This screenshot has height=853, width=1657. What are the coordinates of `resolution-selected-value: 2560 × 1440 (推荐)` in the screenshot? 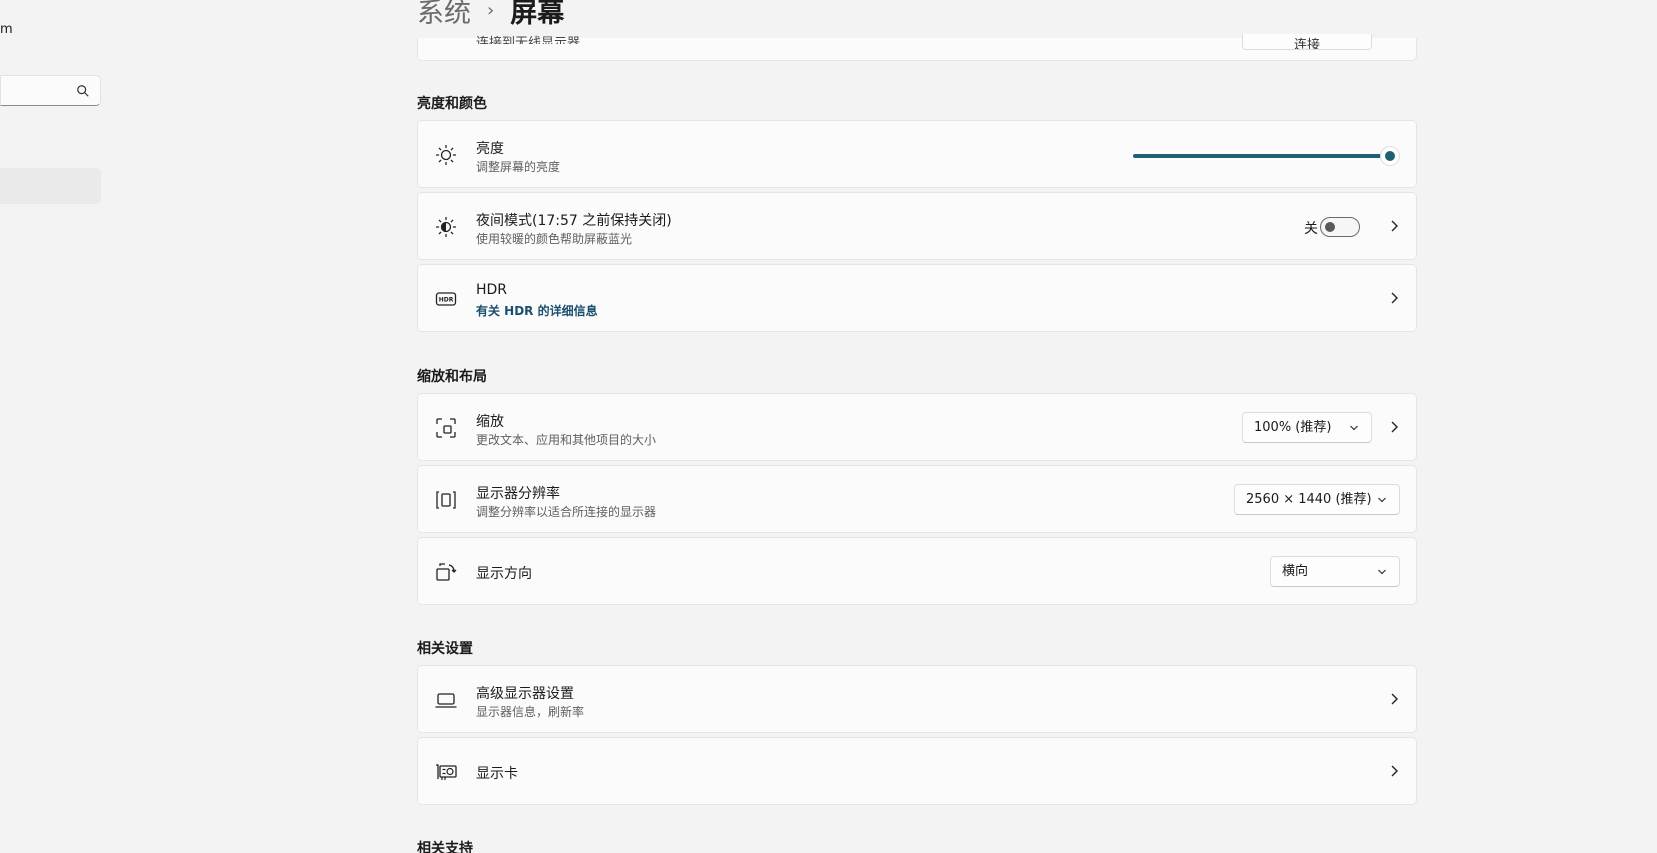 It's located at (1309, 499).